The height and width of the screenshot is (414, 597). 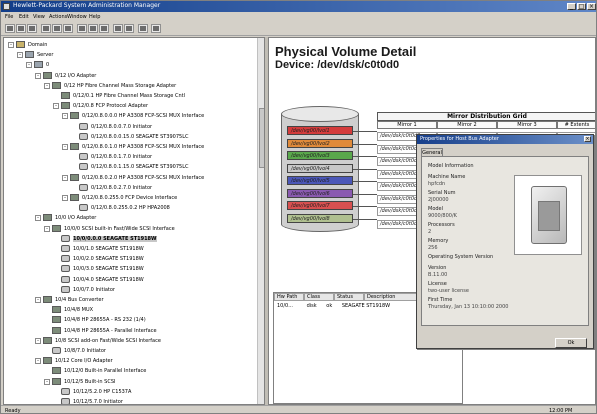 What do you see at coordinates (143, 28) in the screenshot?
I see `list-icon` at bounding box center [143, 28].